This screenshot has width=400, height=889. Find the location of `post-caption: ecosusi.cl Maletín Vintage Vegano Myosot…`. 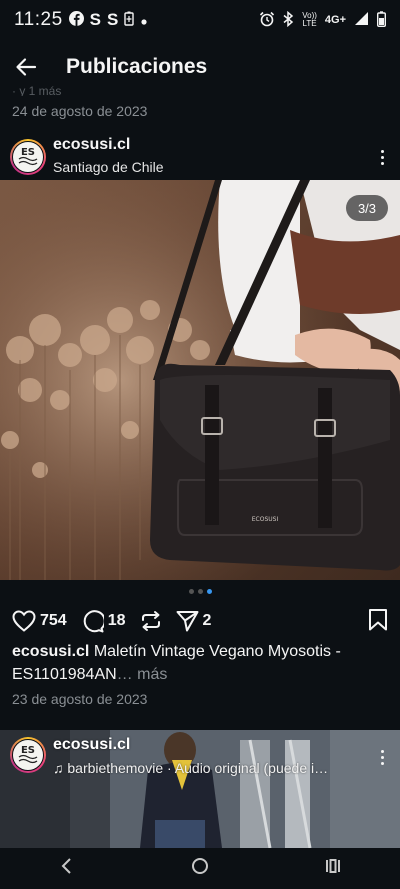

post-caption: ecosusi.cl Maletín Vintage Vegano Myosot… is located at coordinates (201, 663).